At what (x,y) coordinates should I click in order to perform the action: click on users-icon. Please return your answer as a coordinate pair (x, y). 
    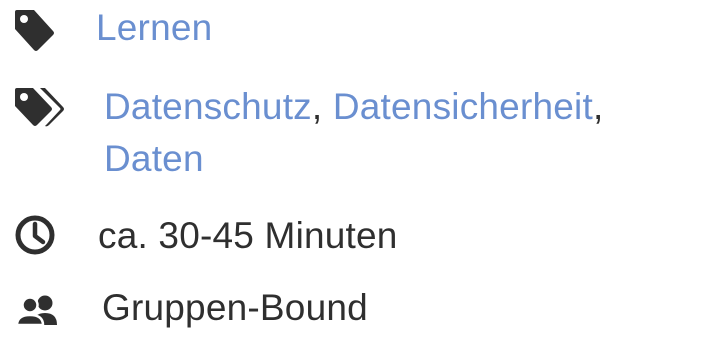
    Looking at the image, I should click on (38, 312).